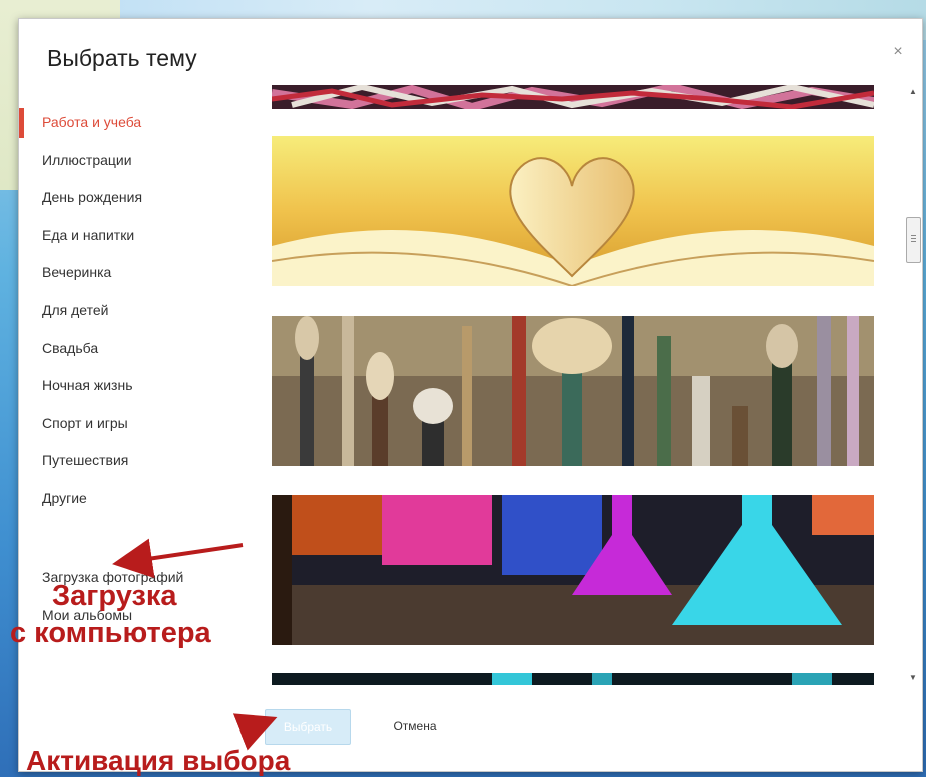 This screenshot has height=777, width=926. Describe the element at coordinates (573, 391) in the screenshot. I see `thumbnail-paint-brushes` at that location.